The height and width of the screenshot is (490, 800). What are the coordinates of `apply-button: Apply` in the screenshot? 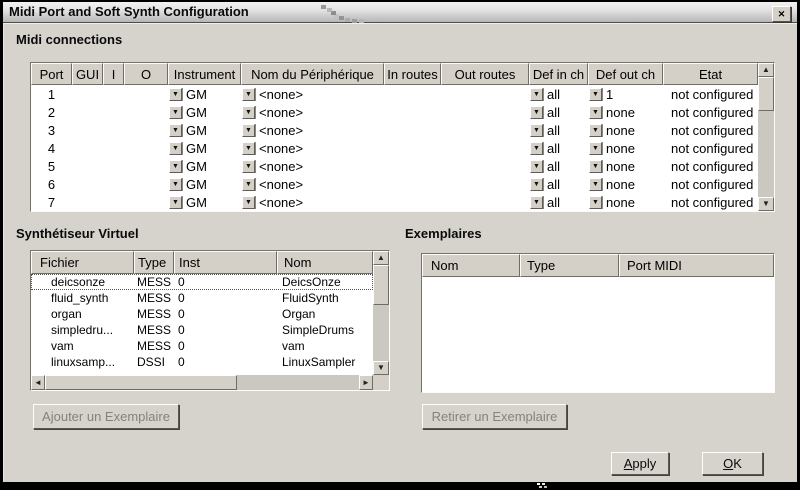 It's located at (640, 463).